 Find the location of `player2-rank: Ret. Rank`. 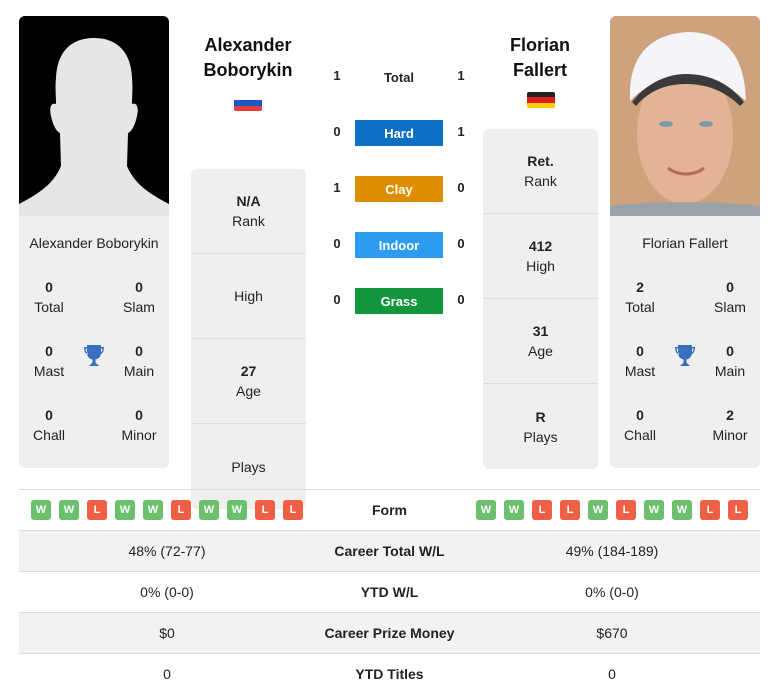

player2-rank: Ret. Rank is located at coordinates (540, 171).